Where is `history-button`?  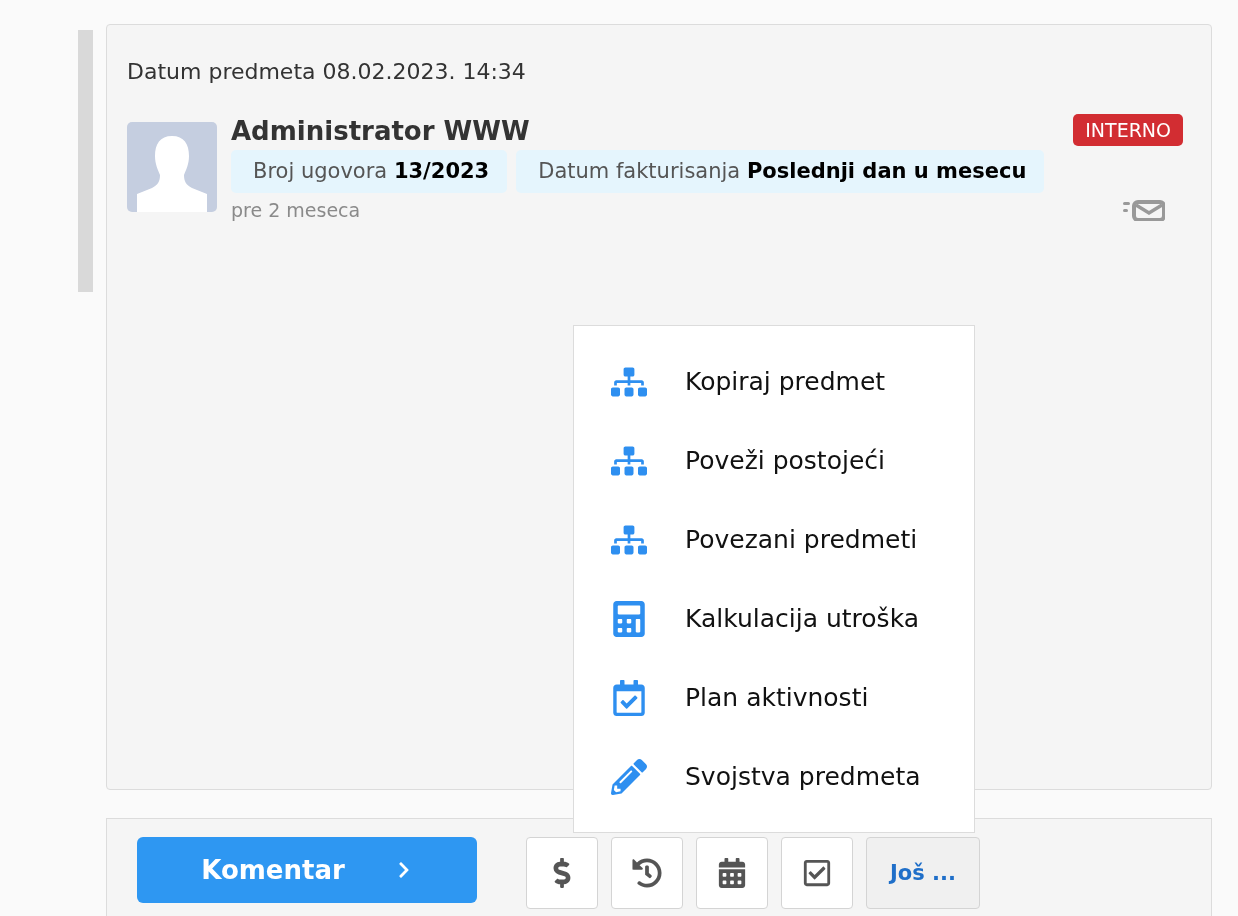
history-button is located at coordinates (647, 873).